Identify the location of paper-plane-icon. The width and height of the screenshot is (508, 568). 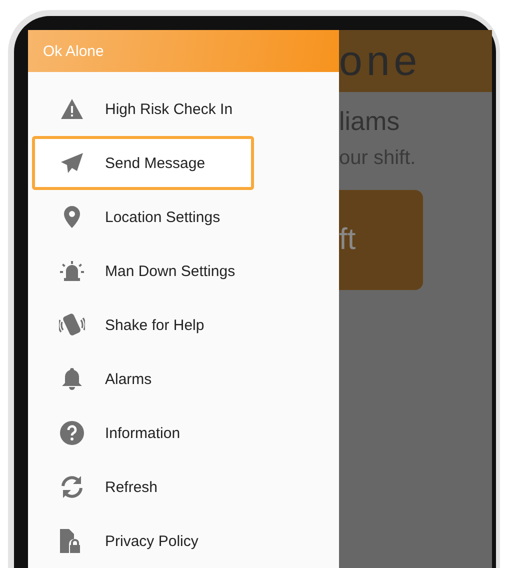
(72, 163).